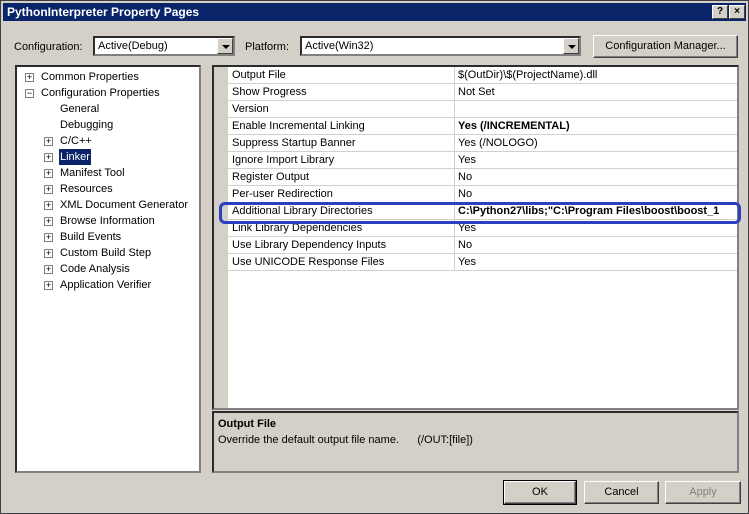 This screenshot has height=514, width=749. Describe the element at coordinates (597, 92) in the screenshot. I see `property-value: Not Set` at that location.